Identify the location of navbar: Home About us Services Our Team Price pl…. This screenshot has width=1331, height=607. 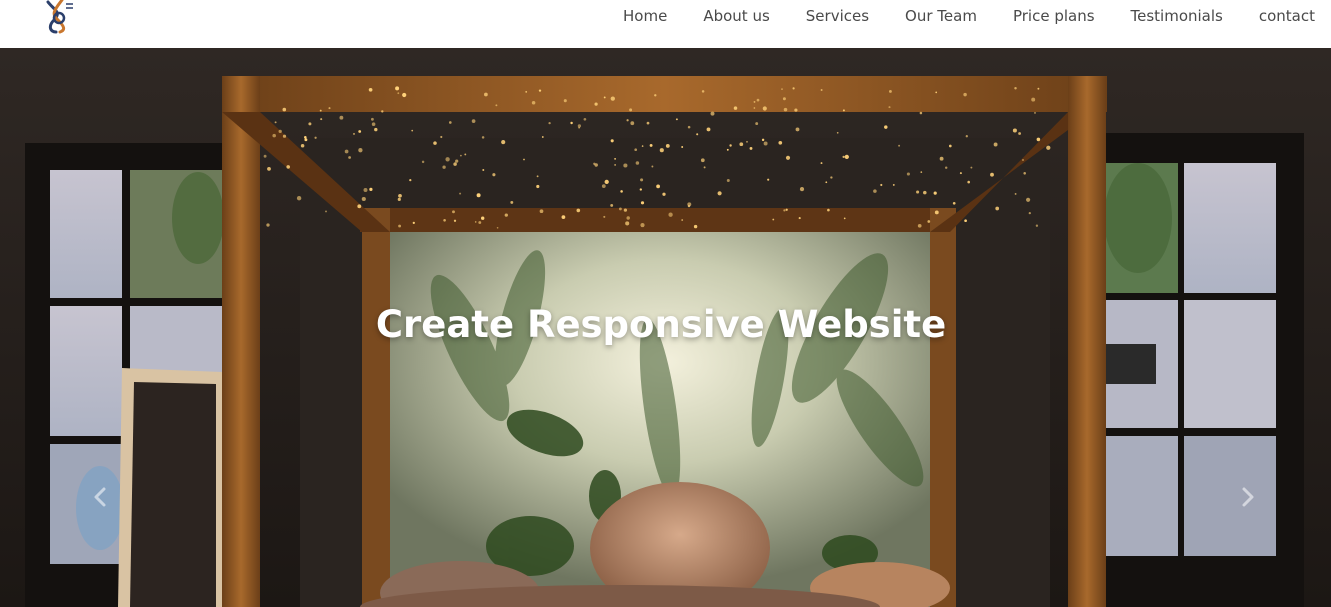
(665, 24).